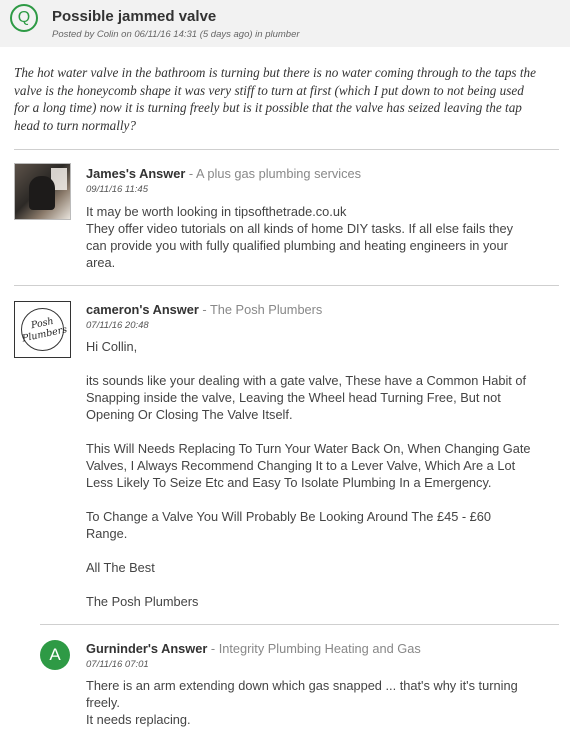  What do you see at coordinates (273, 173) in the screenshot?
I see `answer-company: - A plus gas plumbing services` at bounding box center [273, 173].